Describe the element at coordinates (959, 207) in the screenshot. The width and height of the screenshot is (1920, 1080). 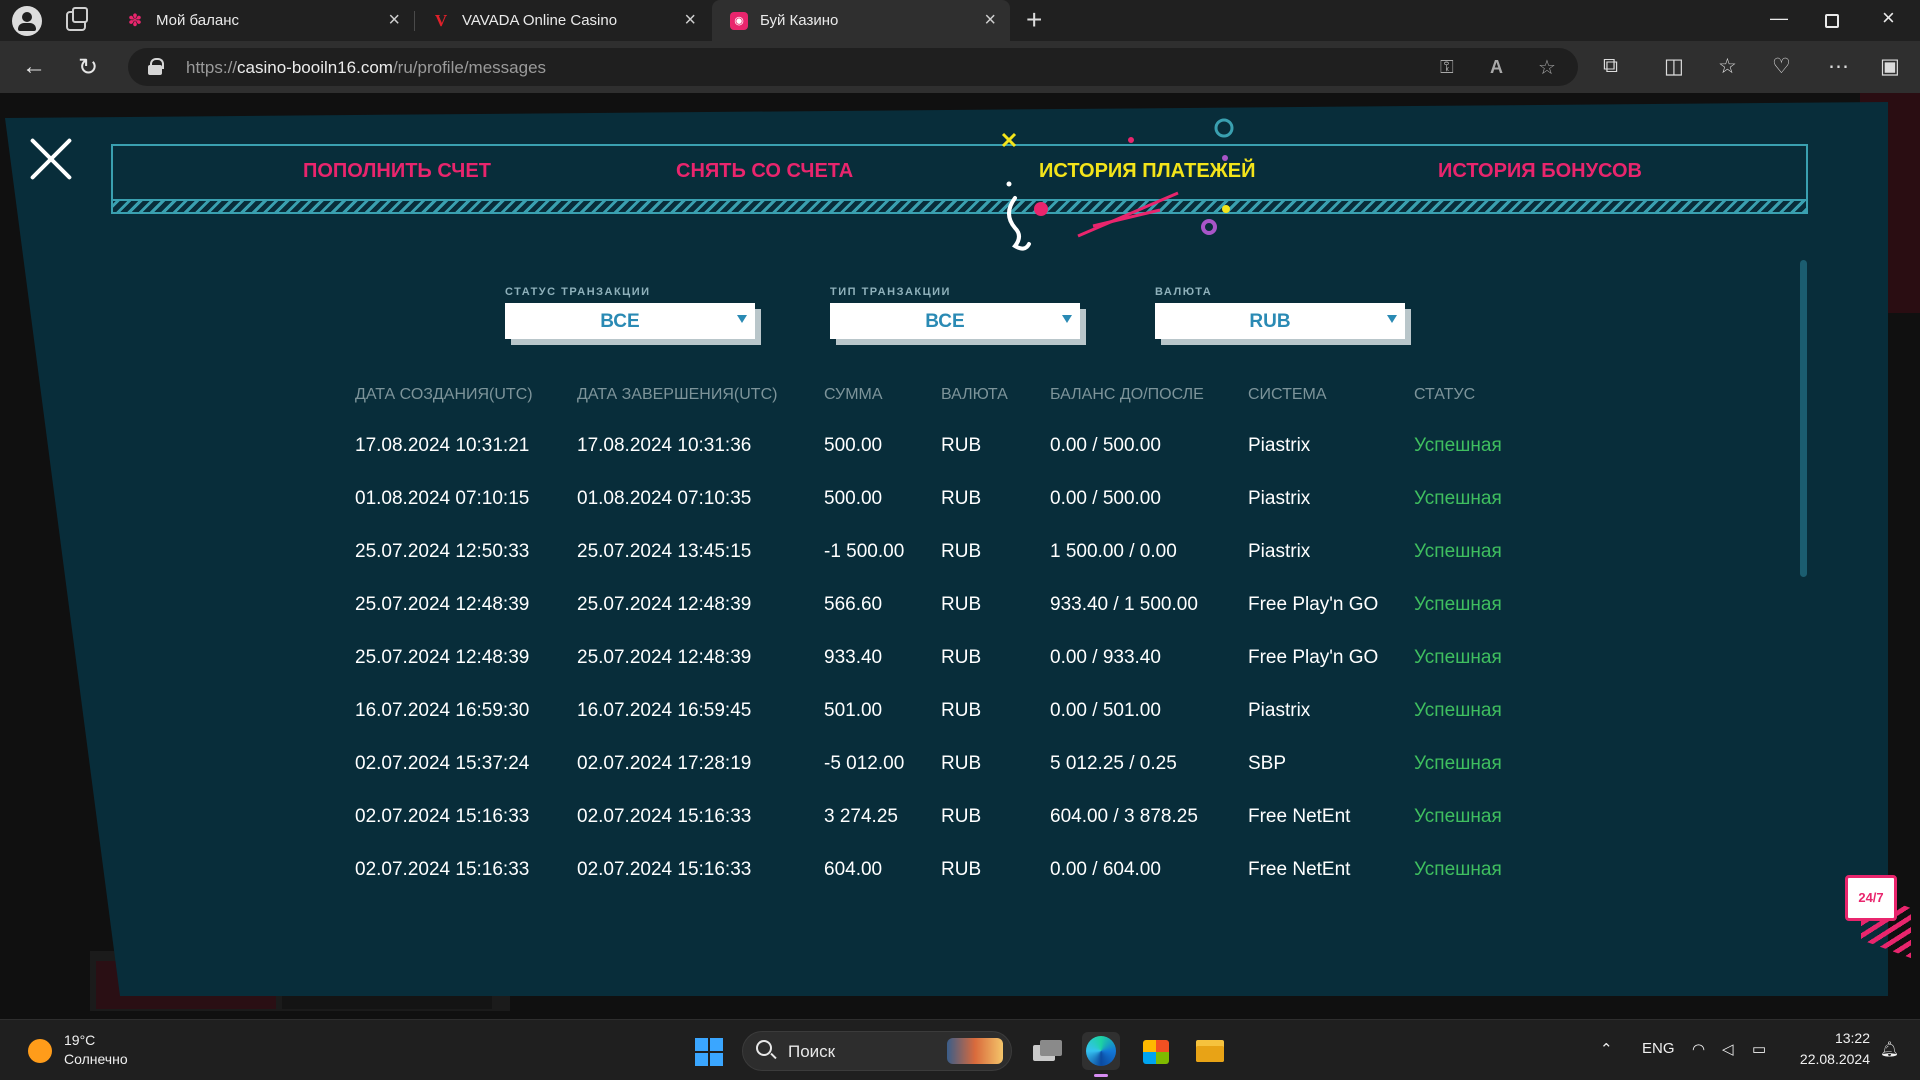
I see `profile-tabs-hatch` at that location.